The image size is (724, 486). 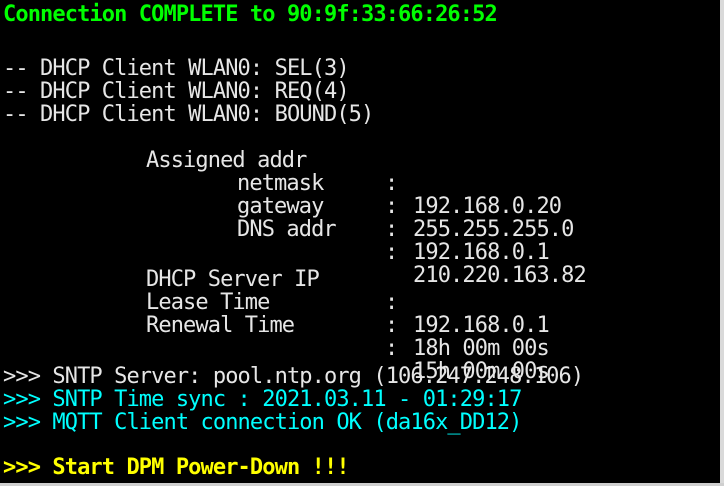 I want to click on row-label: netmask, so click(x=280, y=183).